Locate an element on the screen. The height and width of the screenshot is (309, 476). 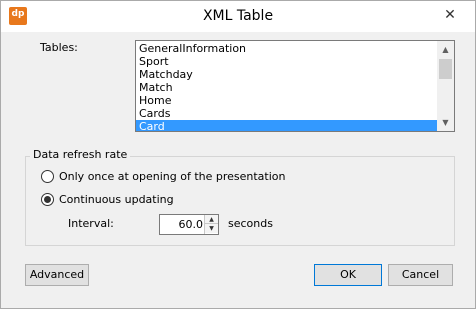
radio-continuous-label: Continuous updating is located at coordinates (116, 199).